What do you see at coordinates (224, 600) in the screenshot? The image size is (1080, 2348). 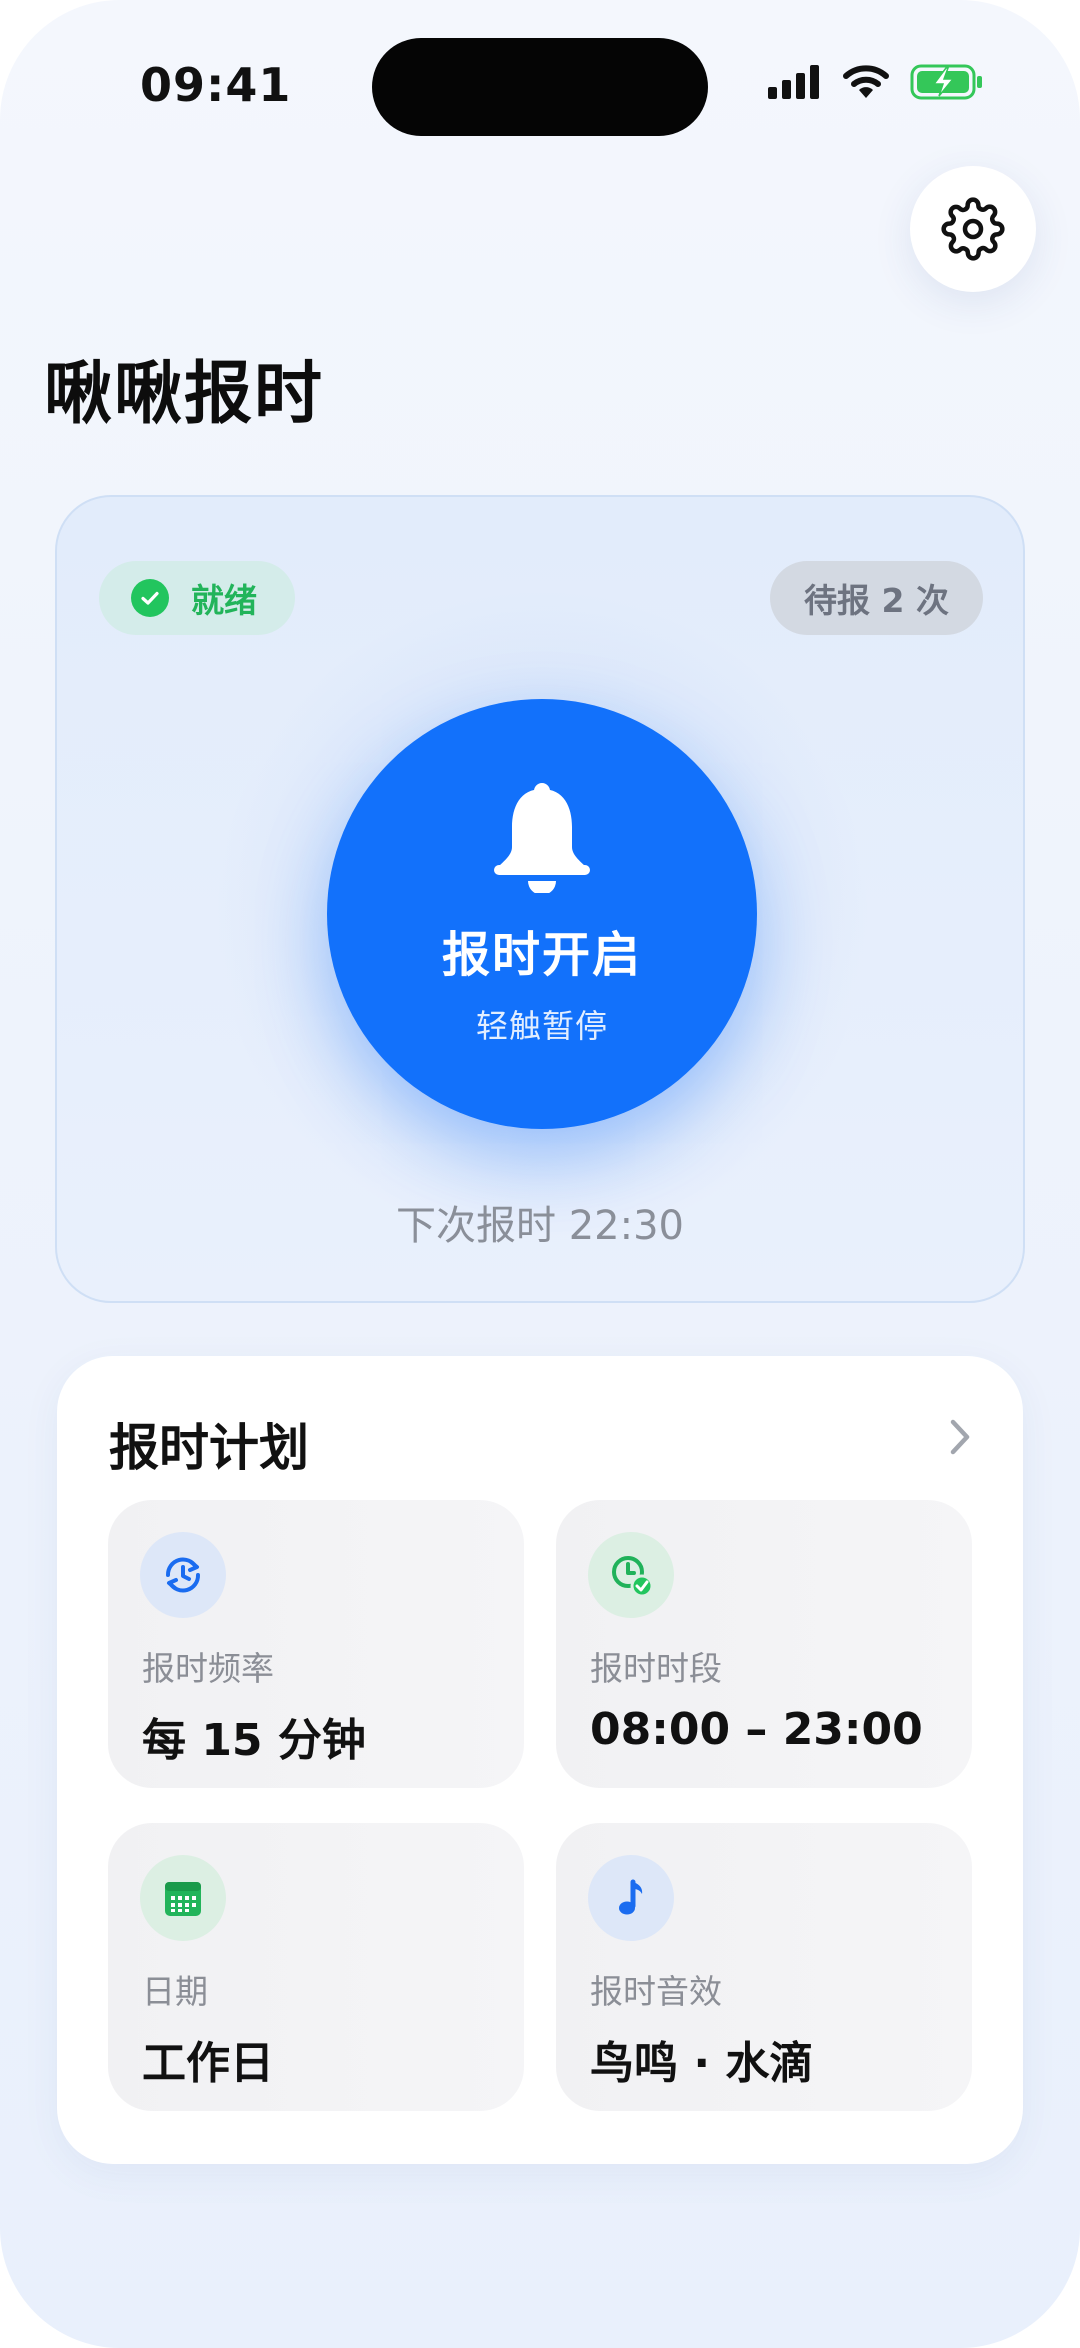 I see `ready-status-text: 就绪` at bounding box center [224, 600].